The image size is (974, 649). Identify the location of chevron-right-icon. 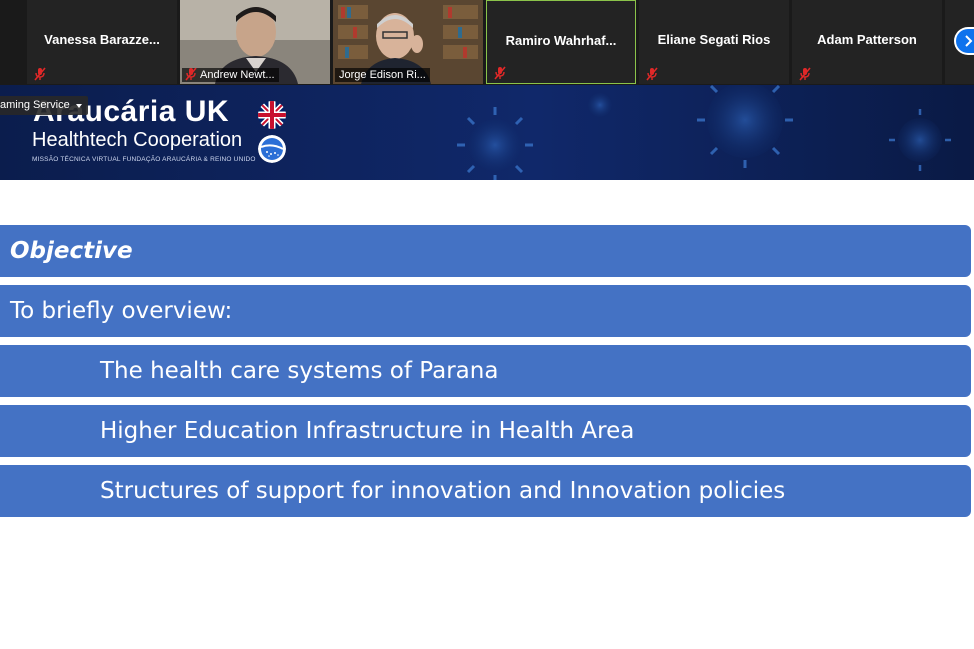
(969, 41).